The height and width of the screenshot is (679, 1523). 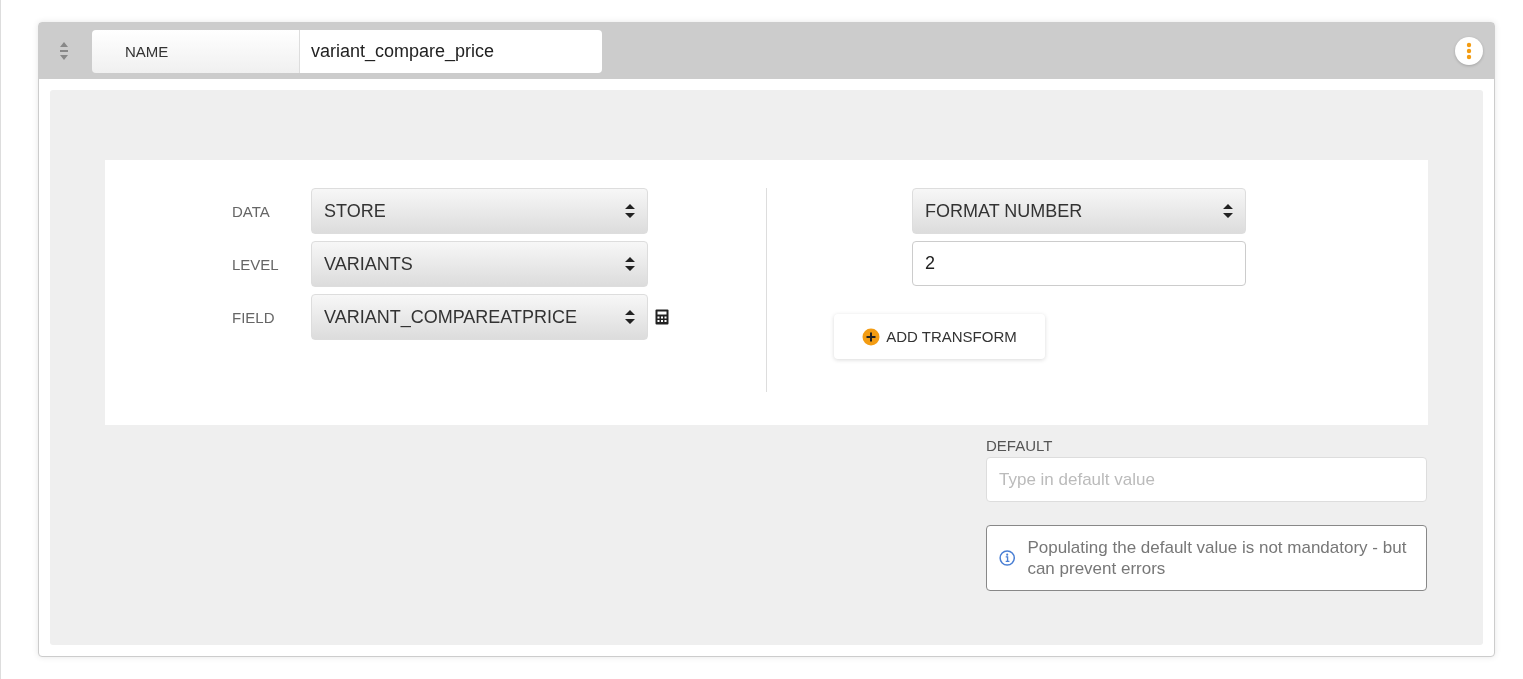 I want to click on vertical-dots-icon, so click(x=1469, y=51).